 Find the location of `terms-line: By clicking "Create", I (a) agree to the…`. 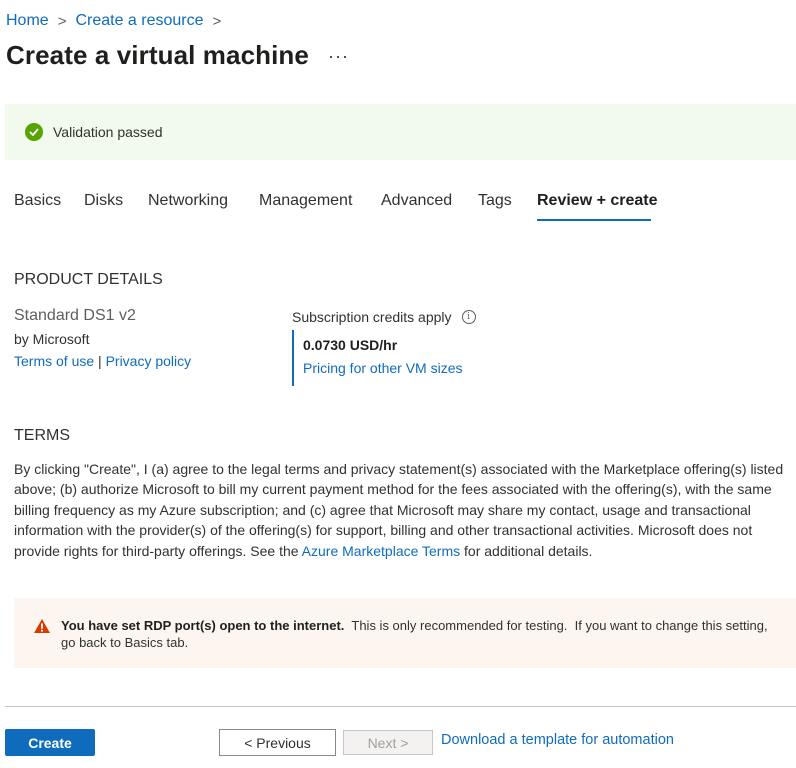

terms-line: By clicking "Create", I (a) agree to the… is located at coordinates (399, 469).